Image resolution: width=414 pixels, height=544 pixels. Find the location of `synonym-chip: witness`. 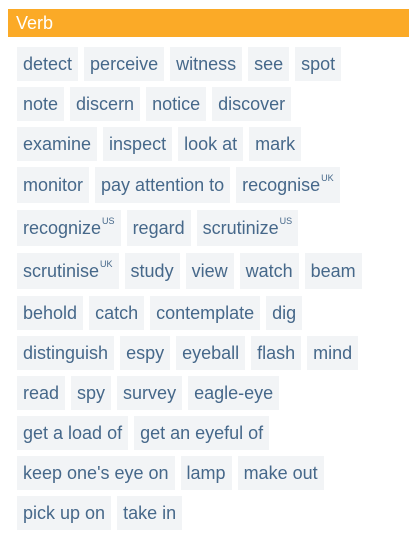

synonym-chip: witness is located at coordinates (206, 64).